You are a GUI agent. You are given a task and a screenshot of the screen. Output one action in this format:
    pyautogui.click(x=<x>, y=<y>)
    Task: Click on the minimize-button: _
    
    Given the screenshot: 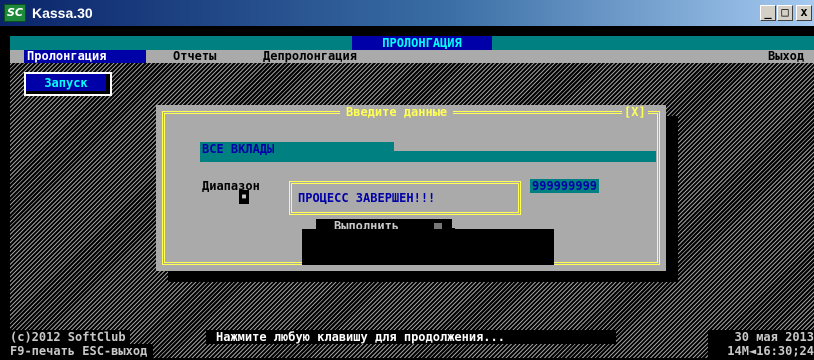 What is the action you would take?
    pyautogui.click(x=768, y=13)
    